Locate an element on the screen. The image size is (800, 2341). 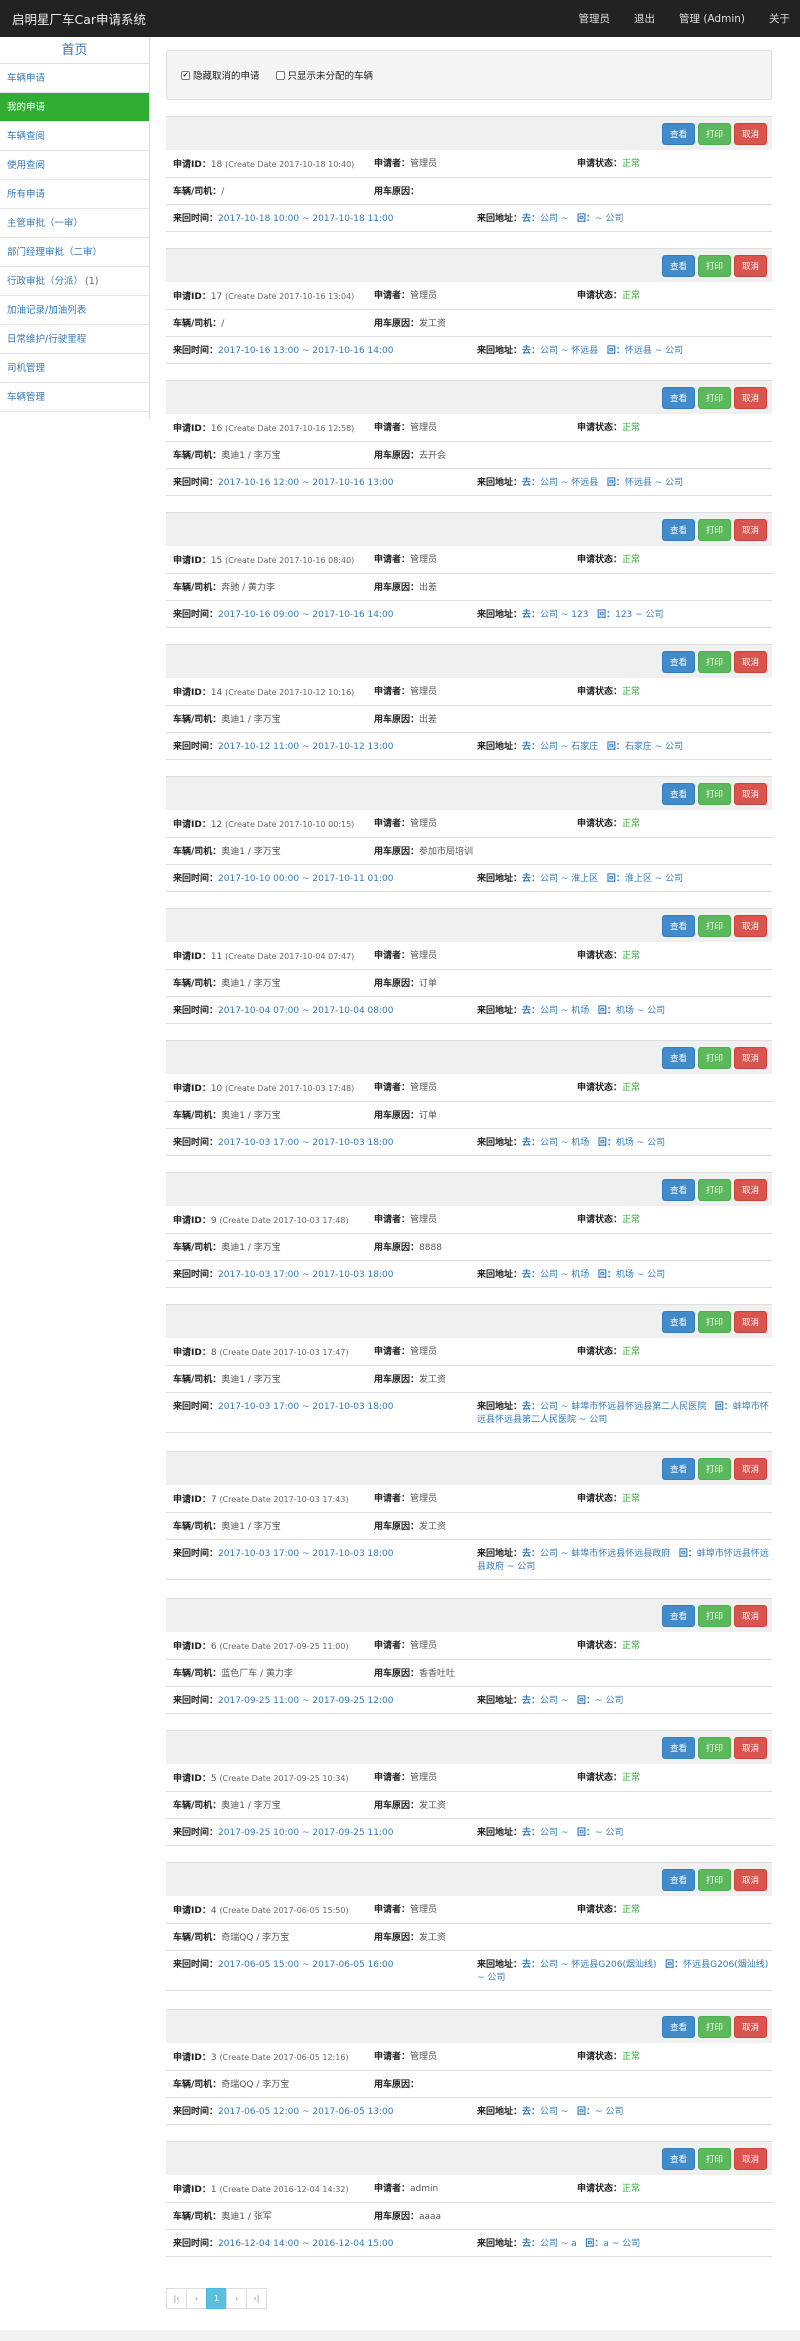
application-id: 14 is located at coordinates (216, 693).